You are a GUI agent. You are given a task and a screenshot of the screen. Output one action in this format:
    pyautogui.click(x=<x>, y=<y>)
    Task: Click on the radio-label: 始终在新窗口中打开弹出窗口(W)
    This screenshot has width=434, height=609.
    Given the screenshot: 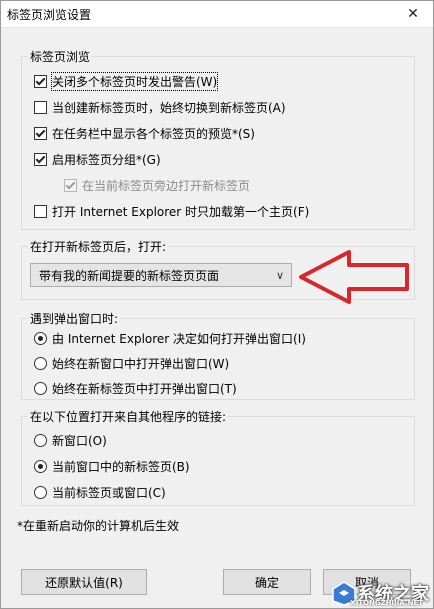 What is the action you would take?
    pyautogui.click(x=141, y=363)
    